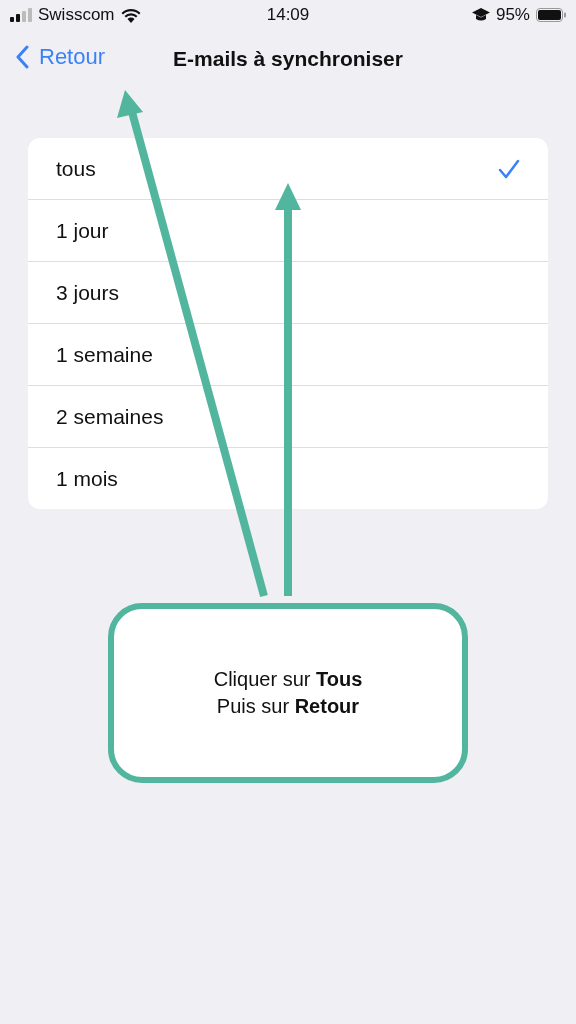 The image size is (576, 1024). I want to click on option-row: 2 semaines, so click(288, 416).